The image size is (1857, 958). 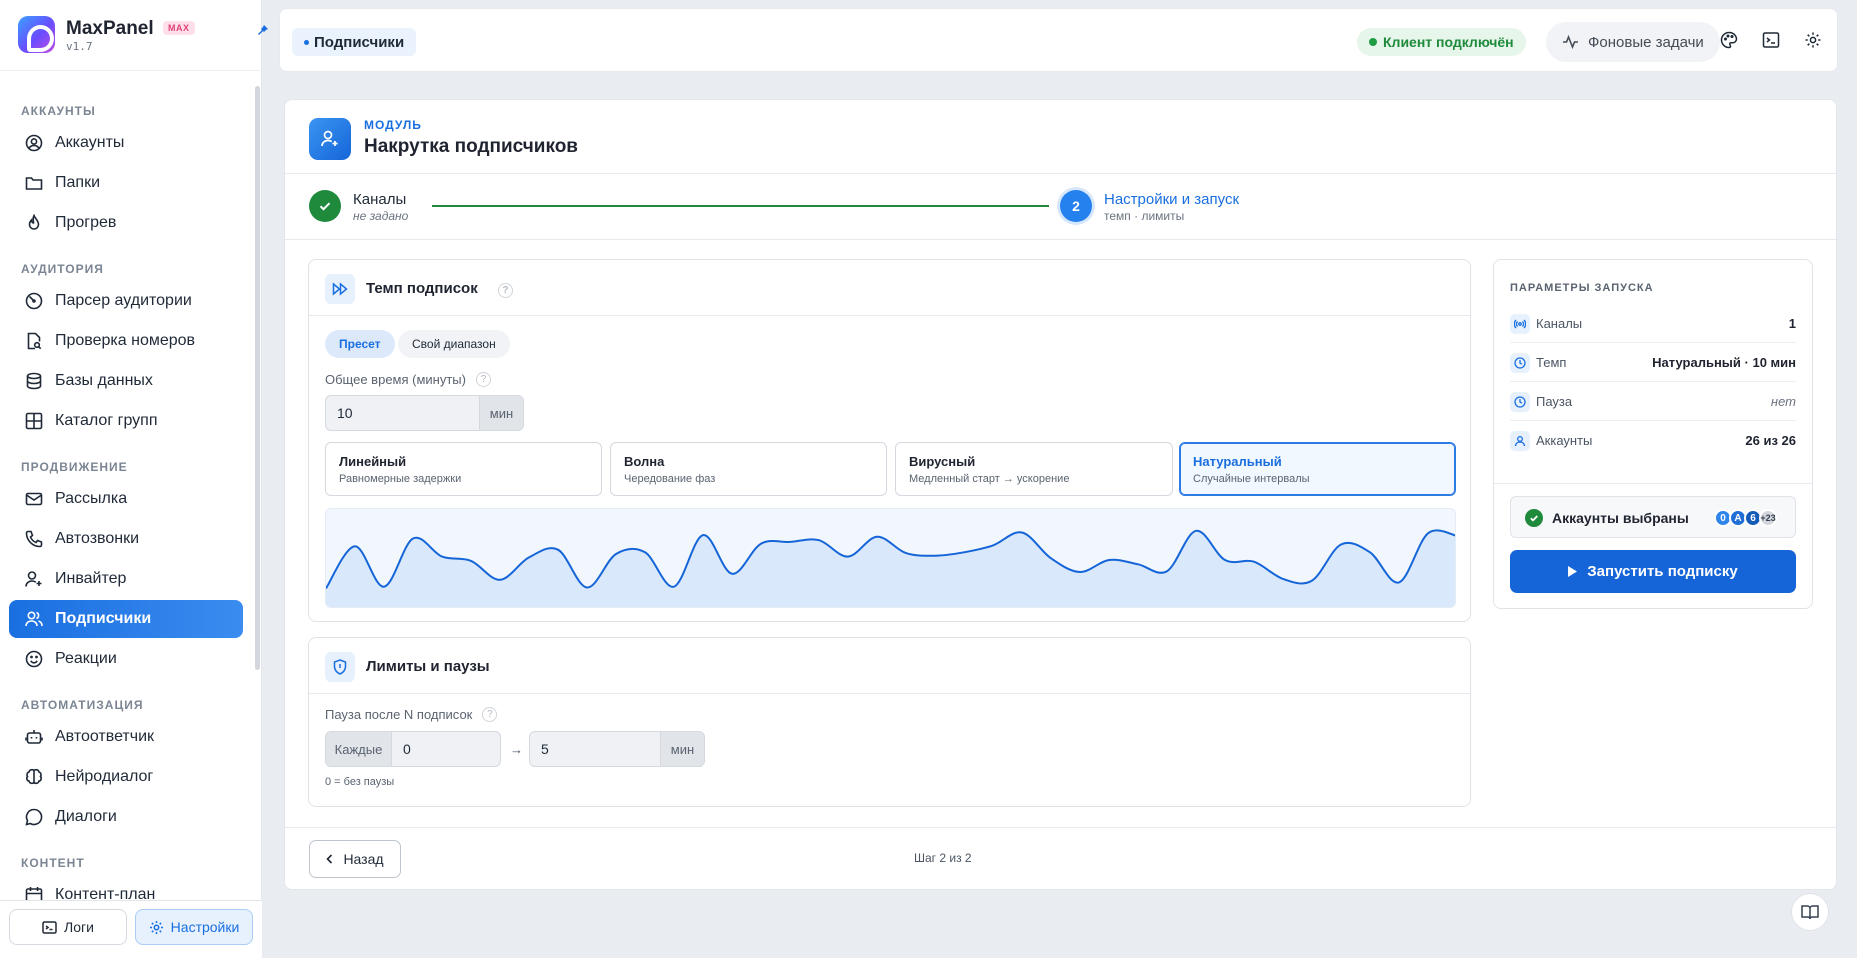 What do you see at coordinates (1646, 42) in the screenshot?
I see `background-tasks-label: Фоновые задачи` at bounding box center [1646, 42].